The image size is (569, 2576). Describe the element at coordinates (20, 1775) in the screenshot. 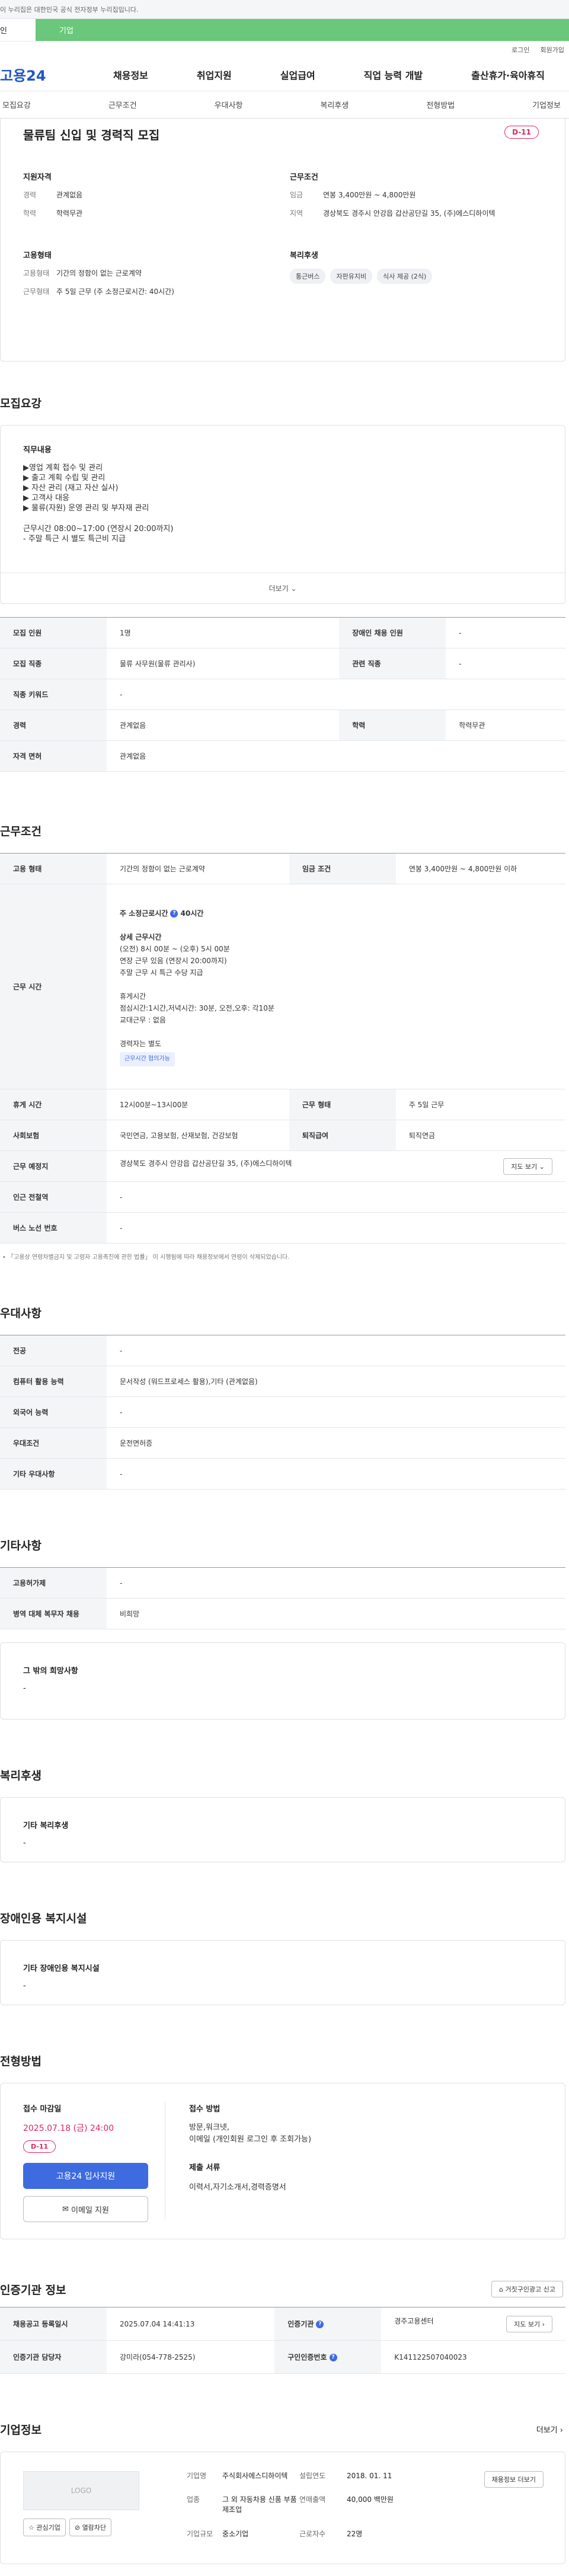

I see `section-title-benefits: 복리후생` at that location.